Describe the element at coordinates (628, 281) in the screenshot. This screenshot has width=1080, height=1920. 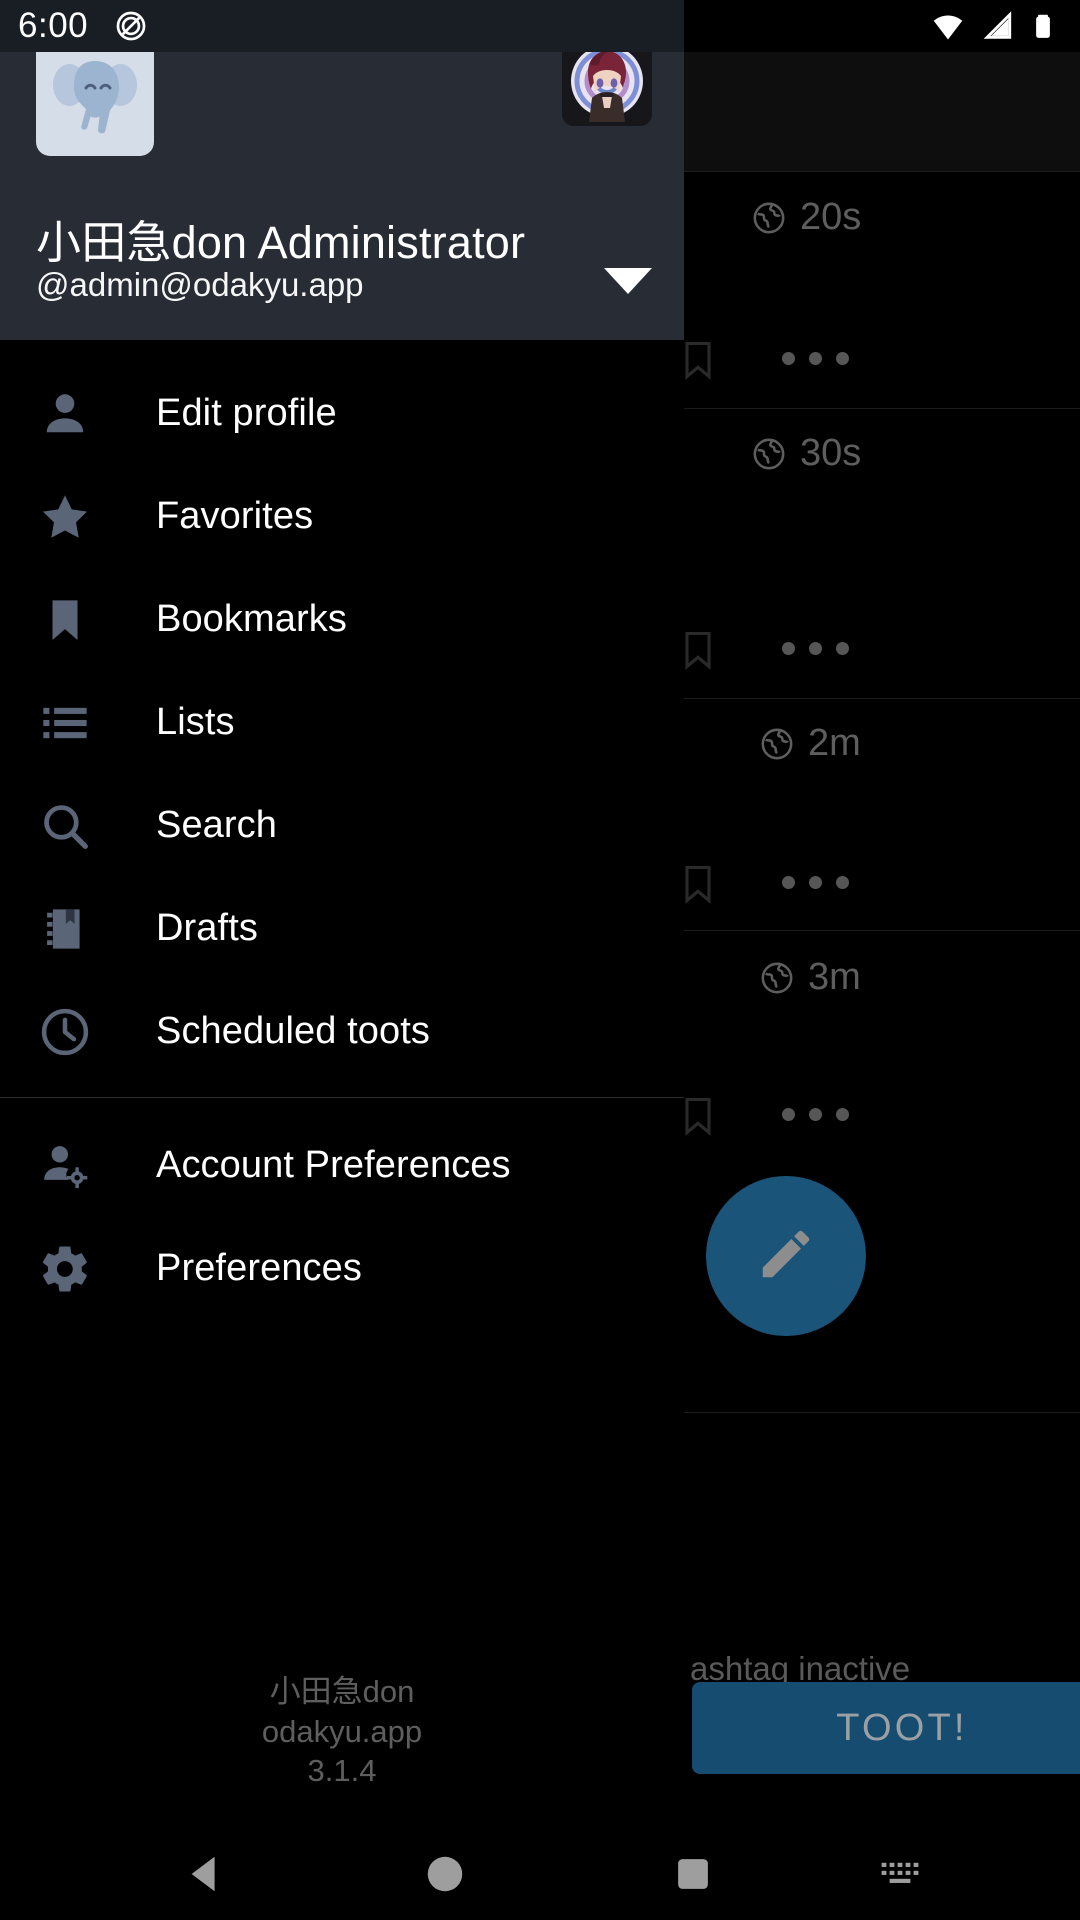
I see `chevron-down-icon` at that location.